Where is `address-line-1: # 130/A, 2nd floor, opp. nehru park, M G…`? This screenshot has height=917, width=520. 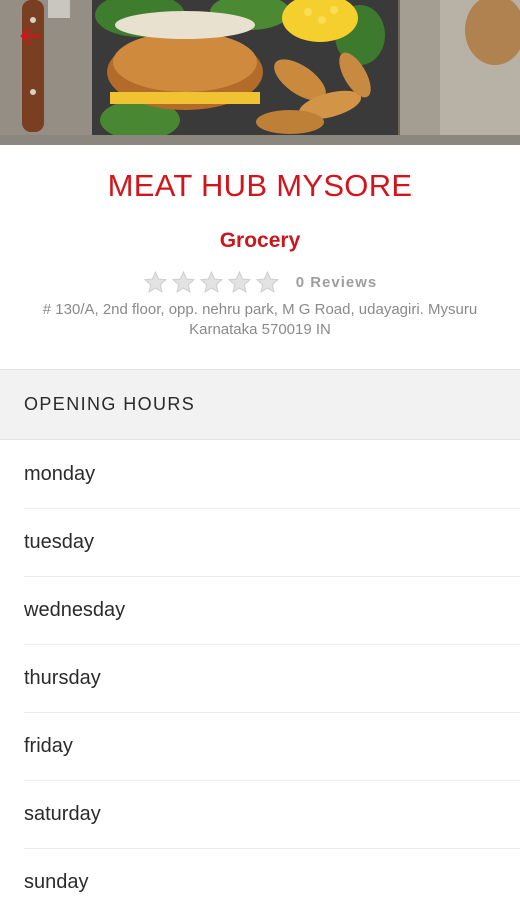 address-line-1: # 130/A, 2nd floor, opp. nehru park, M G… is located at coordinates (260, 309).